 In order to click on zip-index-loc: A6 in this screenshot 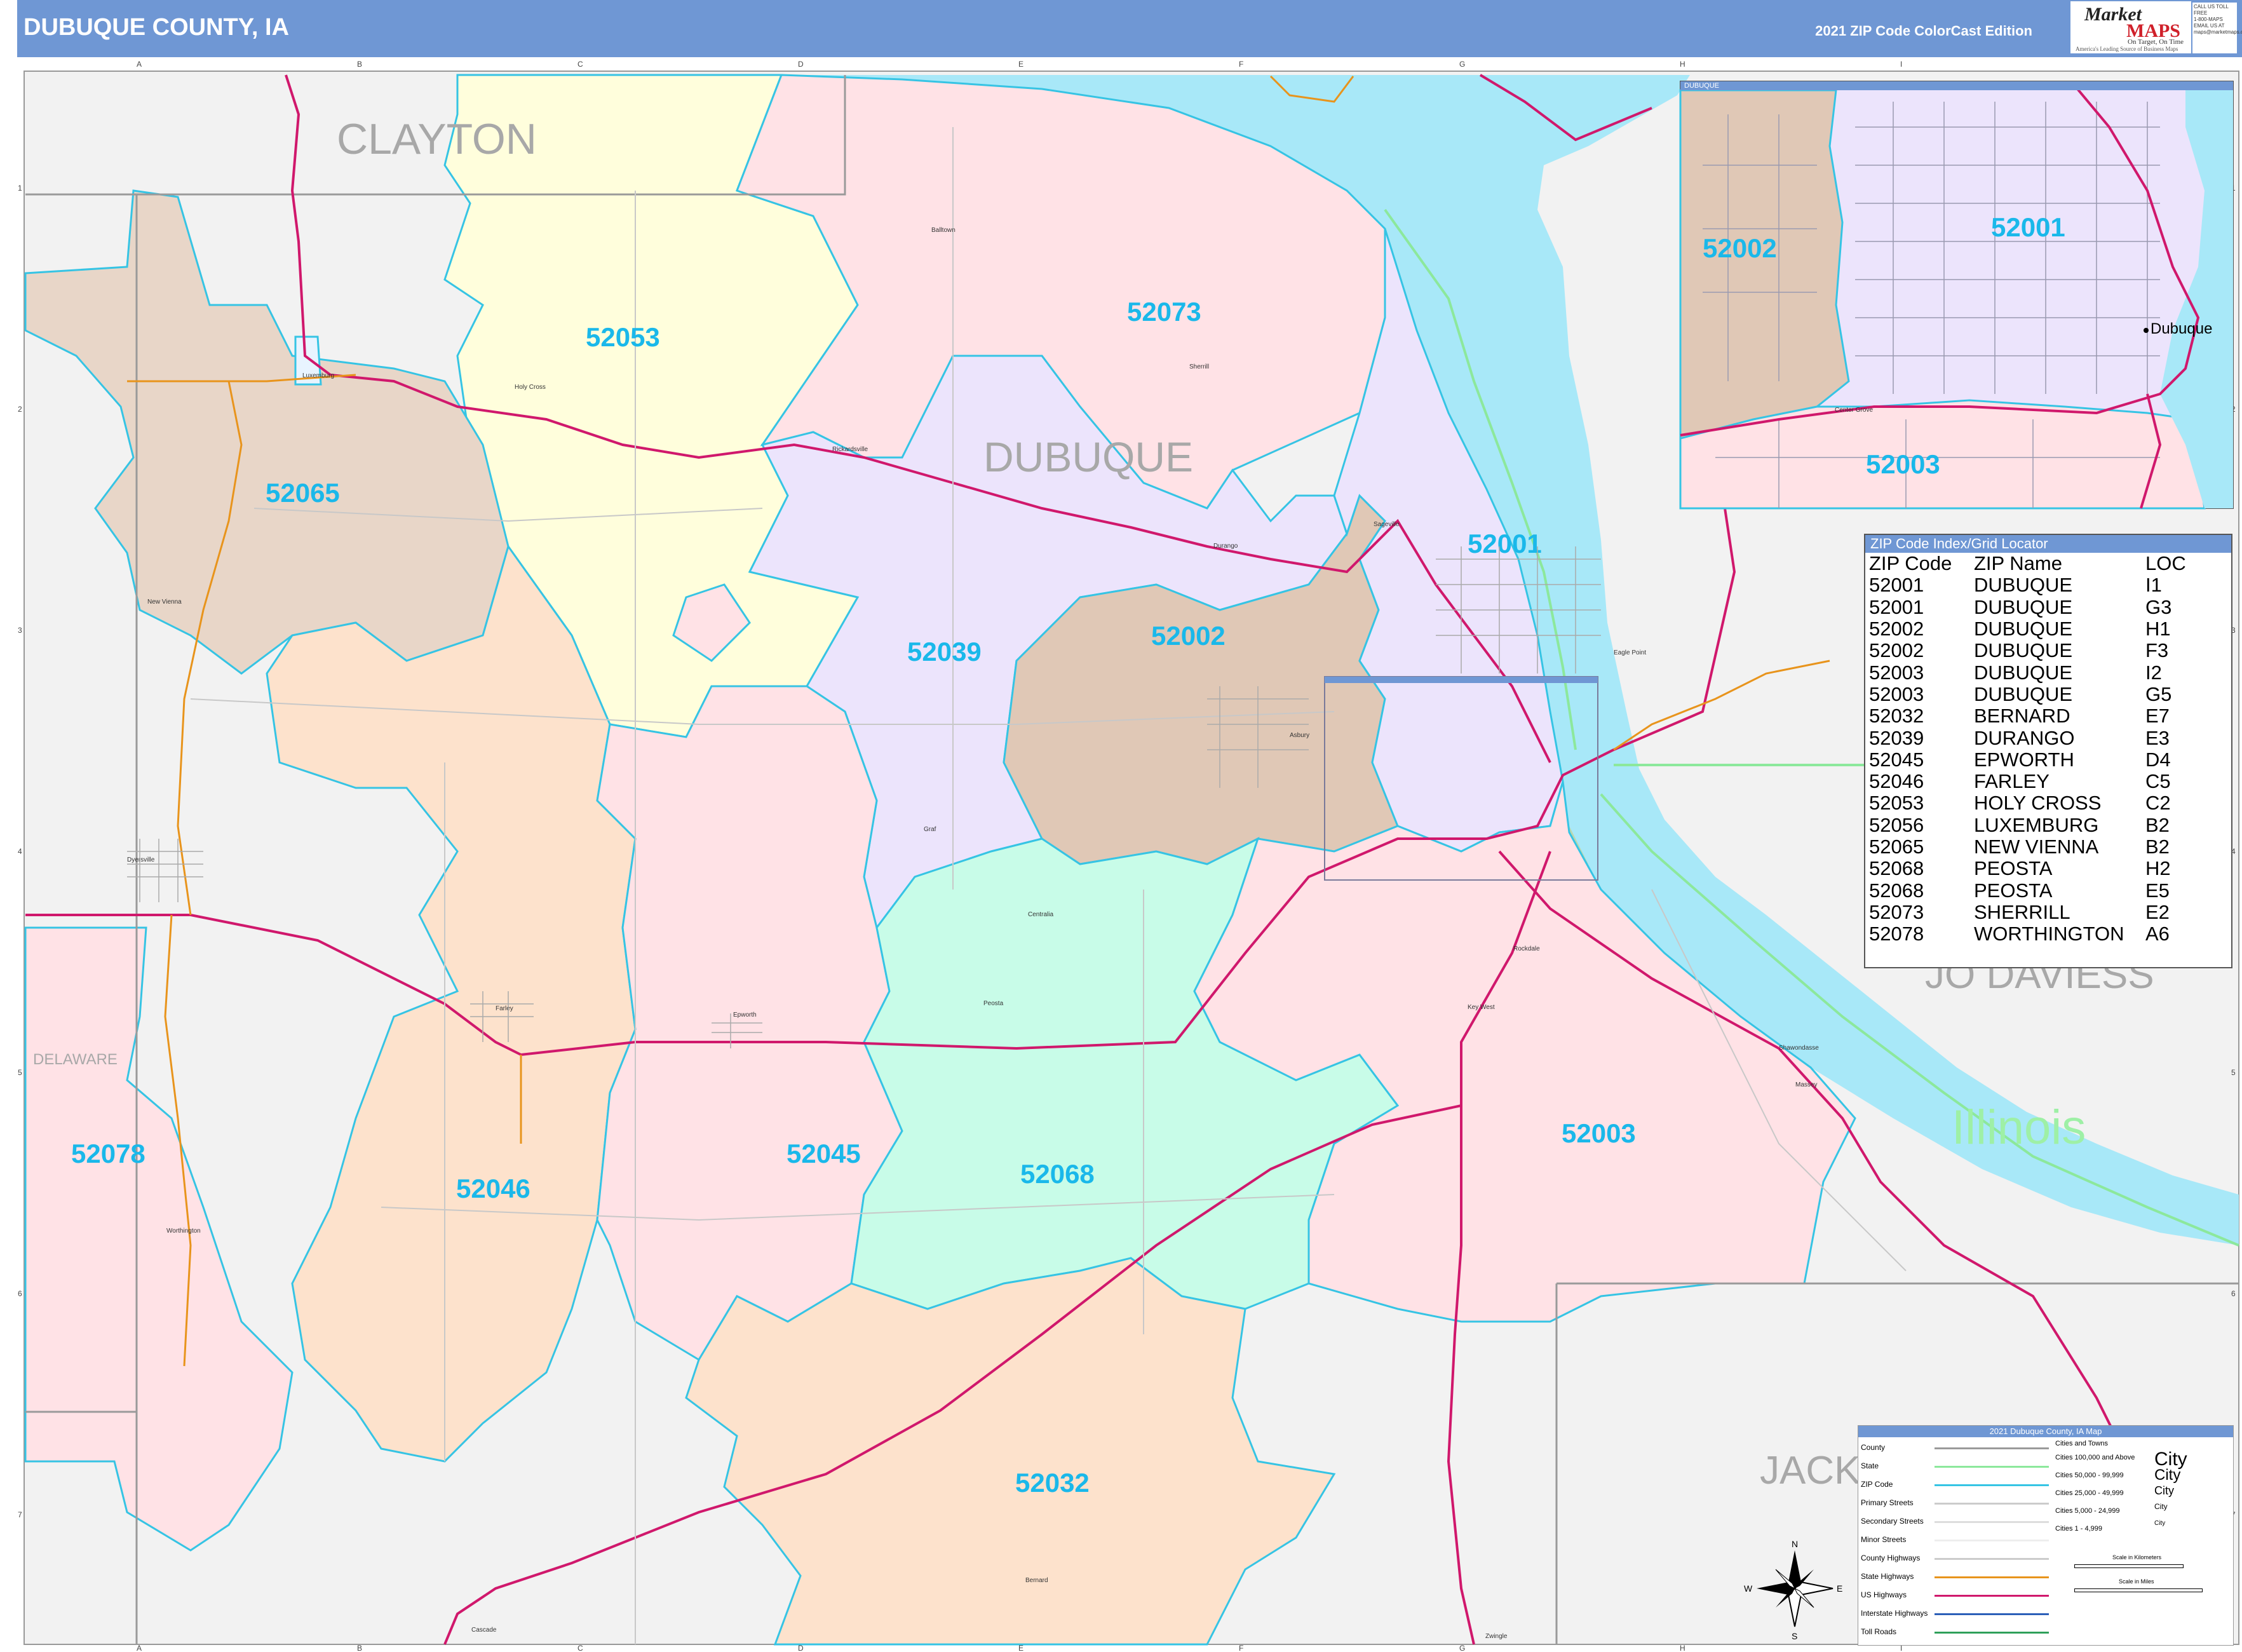, I will do `click(2157, 934)`.